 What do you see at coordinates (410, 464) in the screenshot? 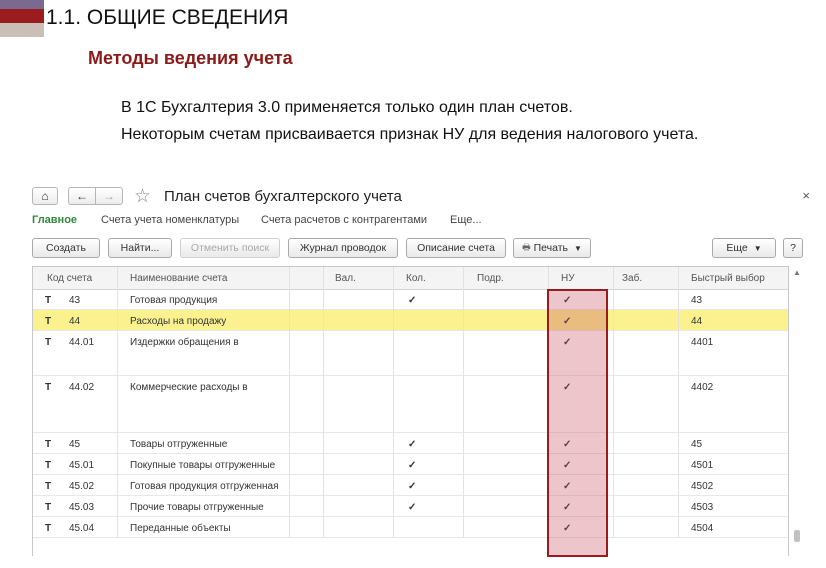
I see `table-row: T 45.01 Покупные товары отгруженные ✓ ✓ 4501` at bounding box center [410, 464].